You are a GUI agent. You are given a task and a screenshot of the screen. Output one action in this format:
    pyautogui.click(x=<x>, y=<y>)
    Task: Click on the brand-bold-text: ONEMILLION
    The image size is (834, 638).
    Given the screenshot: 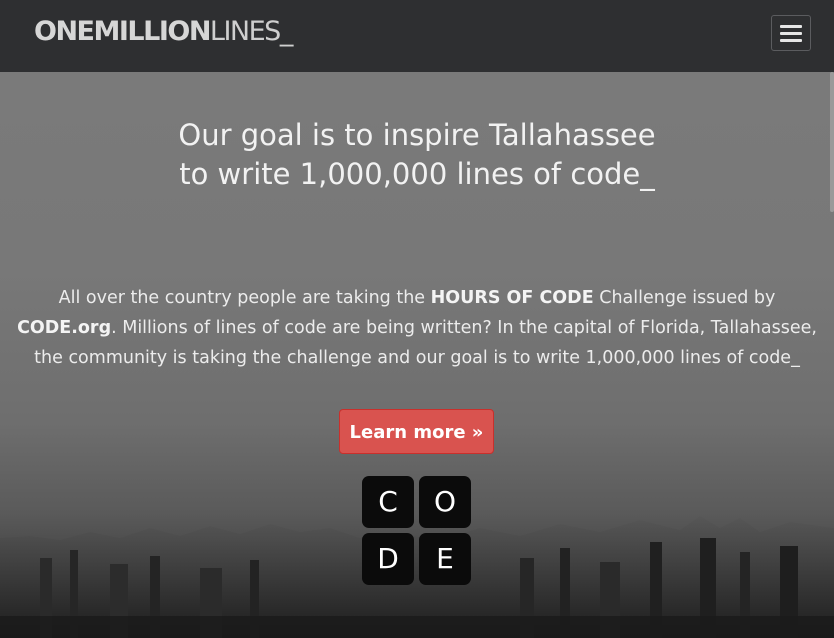 What is the action you would take?
    pyautogui.click(x=122, y=31)
    